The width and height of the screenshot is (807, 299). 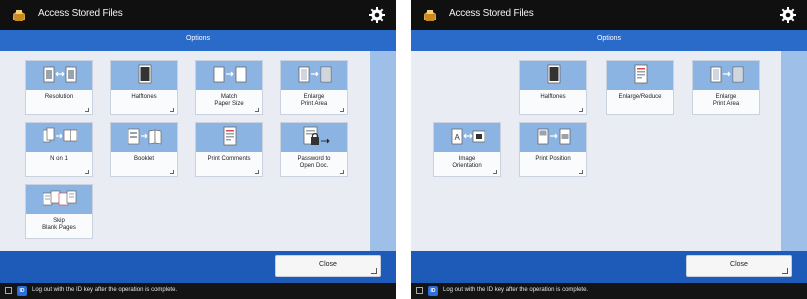 I want to click on tile-resolution: Resolution, so click(x=59, y=87).